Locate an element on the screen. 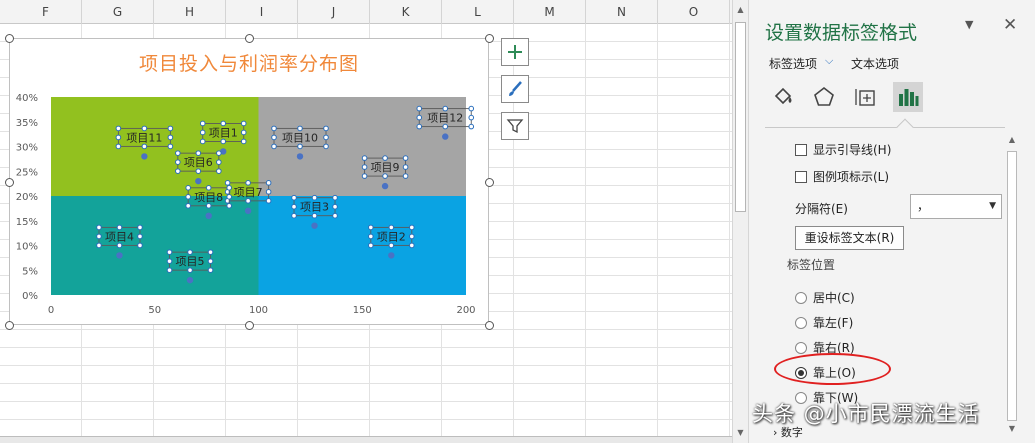 The image size is (1035, 443). column-header: N is located at coordinates (622, 12).